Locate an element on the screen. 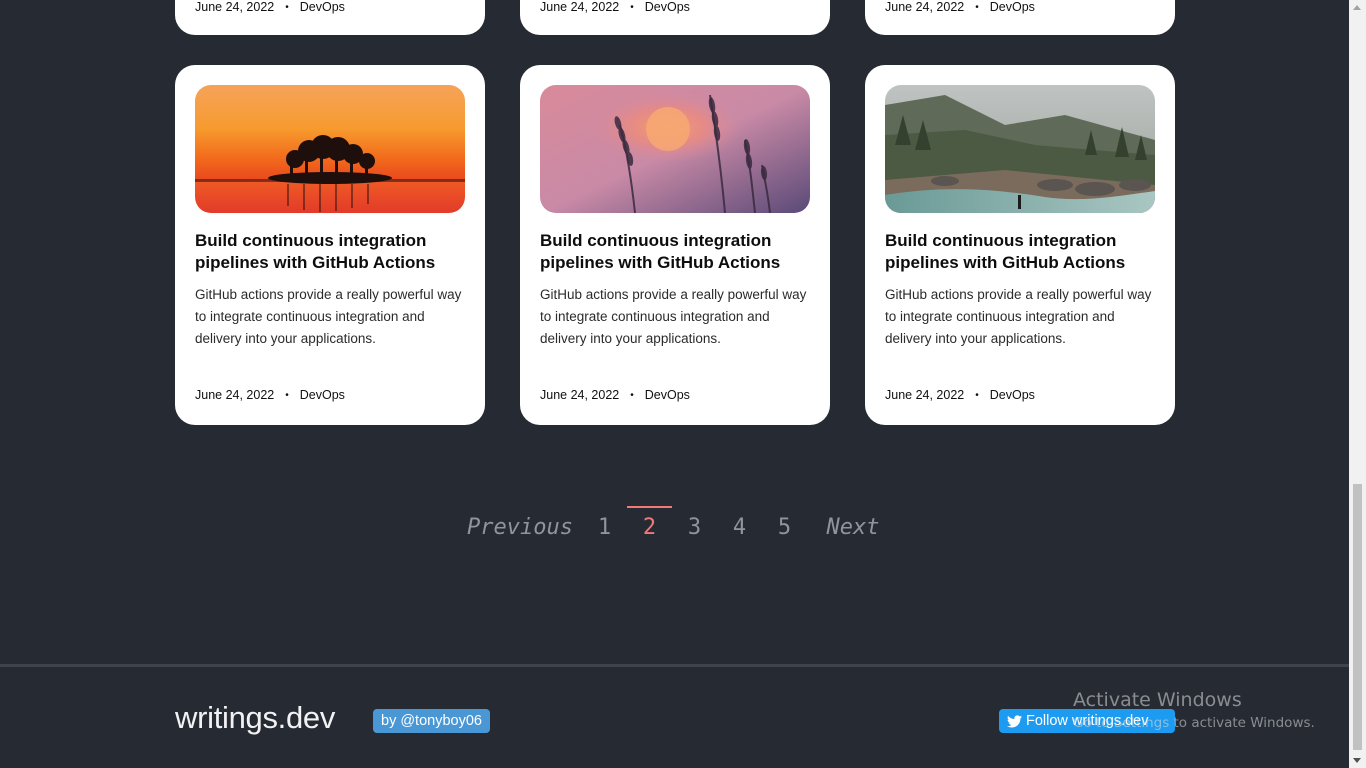 This screenshot has width=1366, height=768. page-link-5: 5 is located at coordinates (784, 526).